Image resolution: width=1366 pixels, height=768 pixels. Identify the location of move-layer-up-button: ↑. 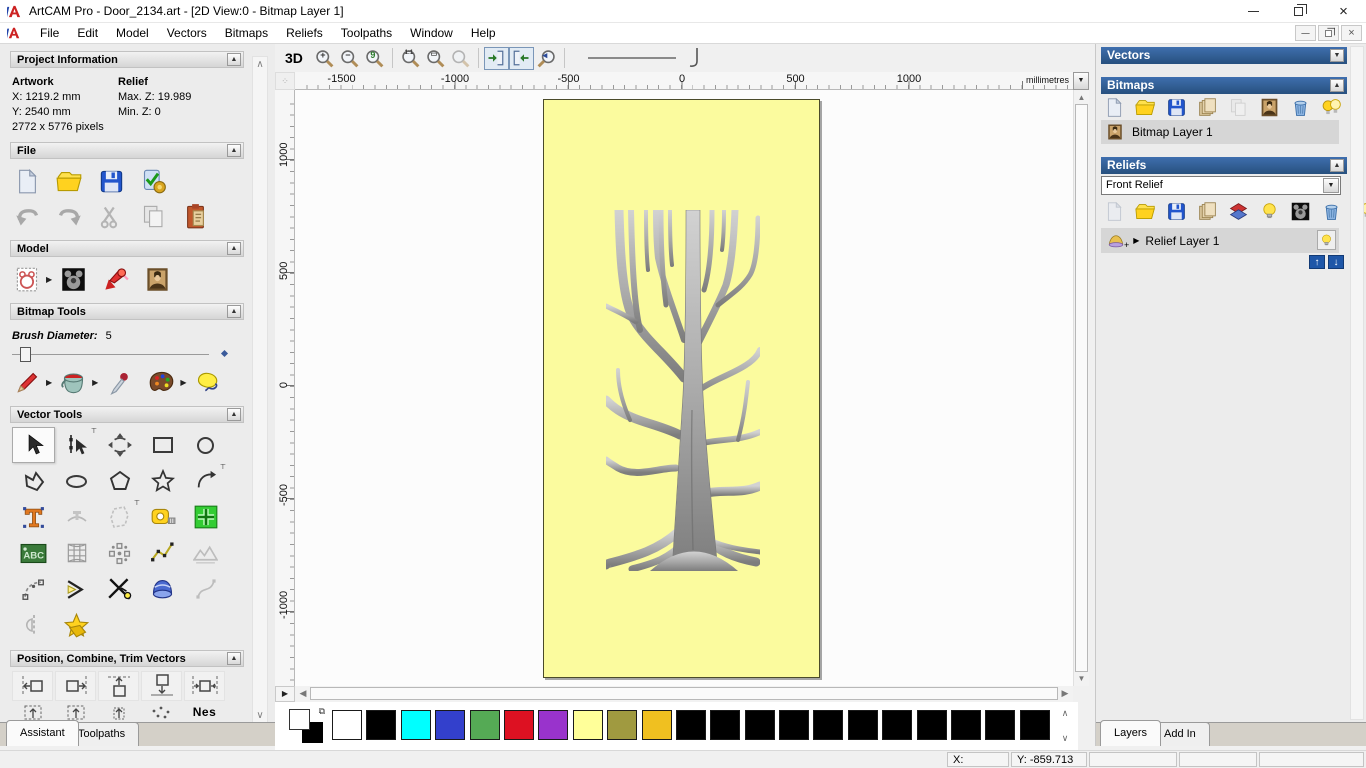
(1317, 262).